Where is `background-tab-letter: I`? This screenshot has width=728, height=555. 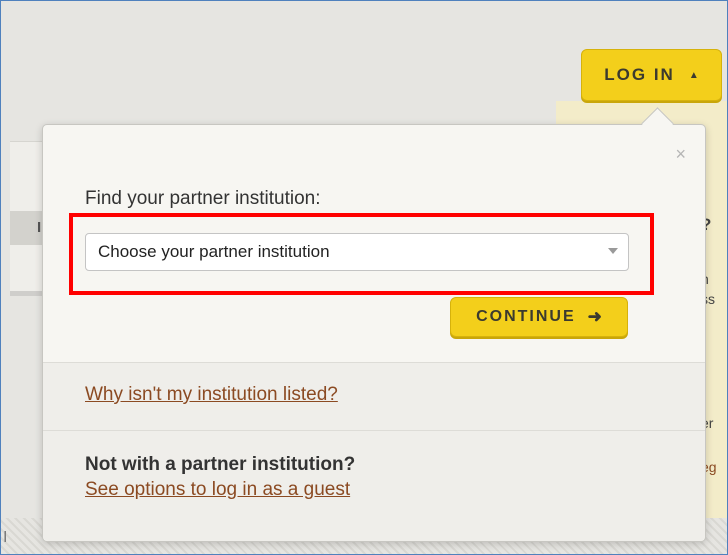
background-tab-letter: I is located at coordinates (39, 227).